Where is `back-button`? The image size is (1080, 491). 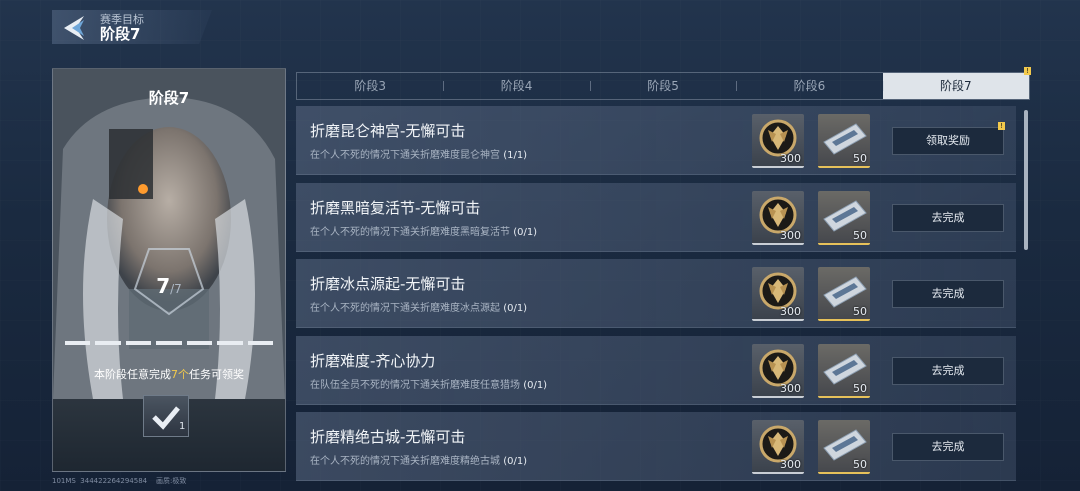 back-button is located at coordinates (75, 28).